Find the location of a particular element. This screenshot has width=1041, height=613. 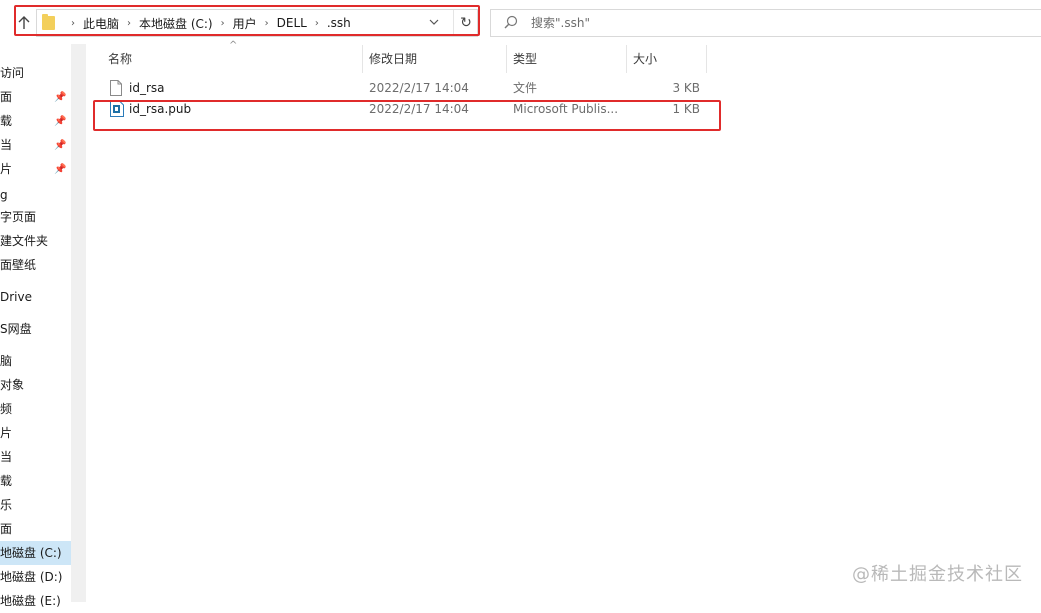

crumb-dell: DELL is located at coordinates (292, 23).